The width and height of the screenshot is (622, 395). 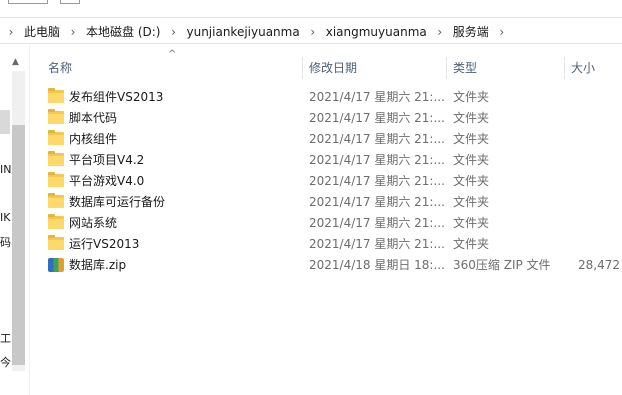 What do you see at coordinates (599, 265) in the screenshot?
I see `file-size: 28,472` at bounding box center [599, 265].